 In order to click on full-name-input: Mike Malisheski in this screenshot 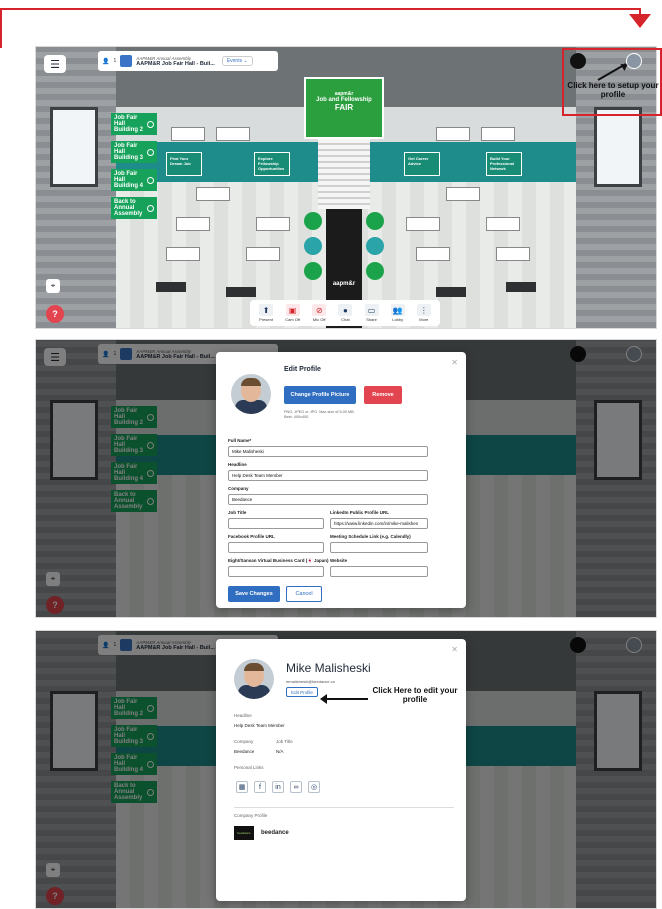, I will do `click(328, 451)`.